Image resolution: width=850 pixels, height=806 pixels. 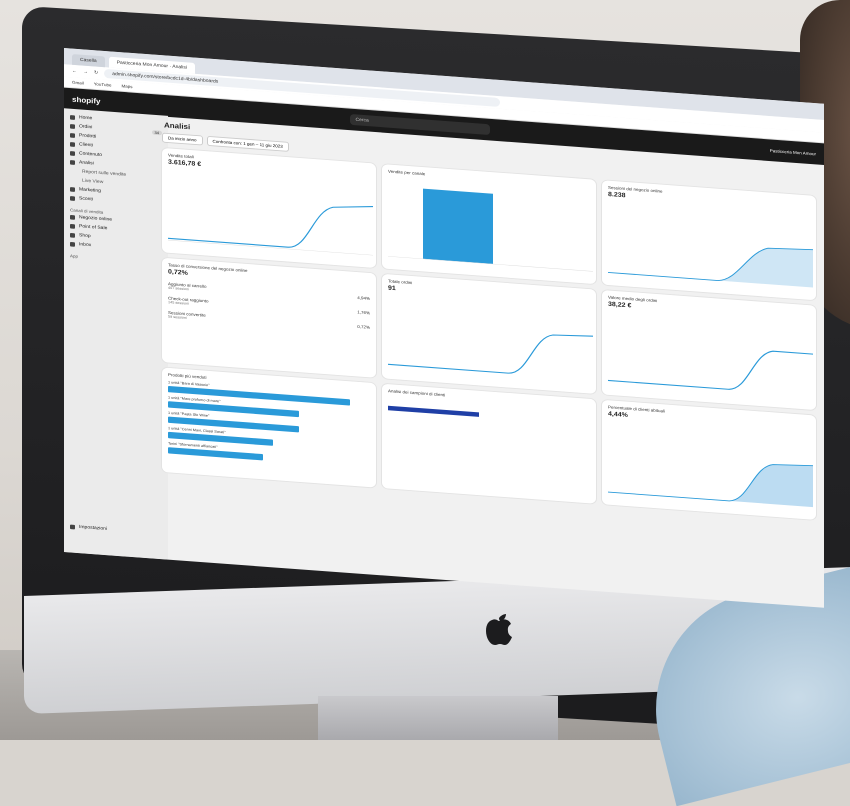 I want to click on person-icon, so click(x=72, y=144).